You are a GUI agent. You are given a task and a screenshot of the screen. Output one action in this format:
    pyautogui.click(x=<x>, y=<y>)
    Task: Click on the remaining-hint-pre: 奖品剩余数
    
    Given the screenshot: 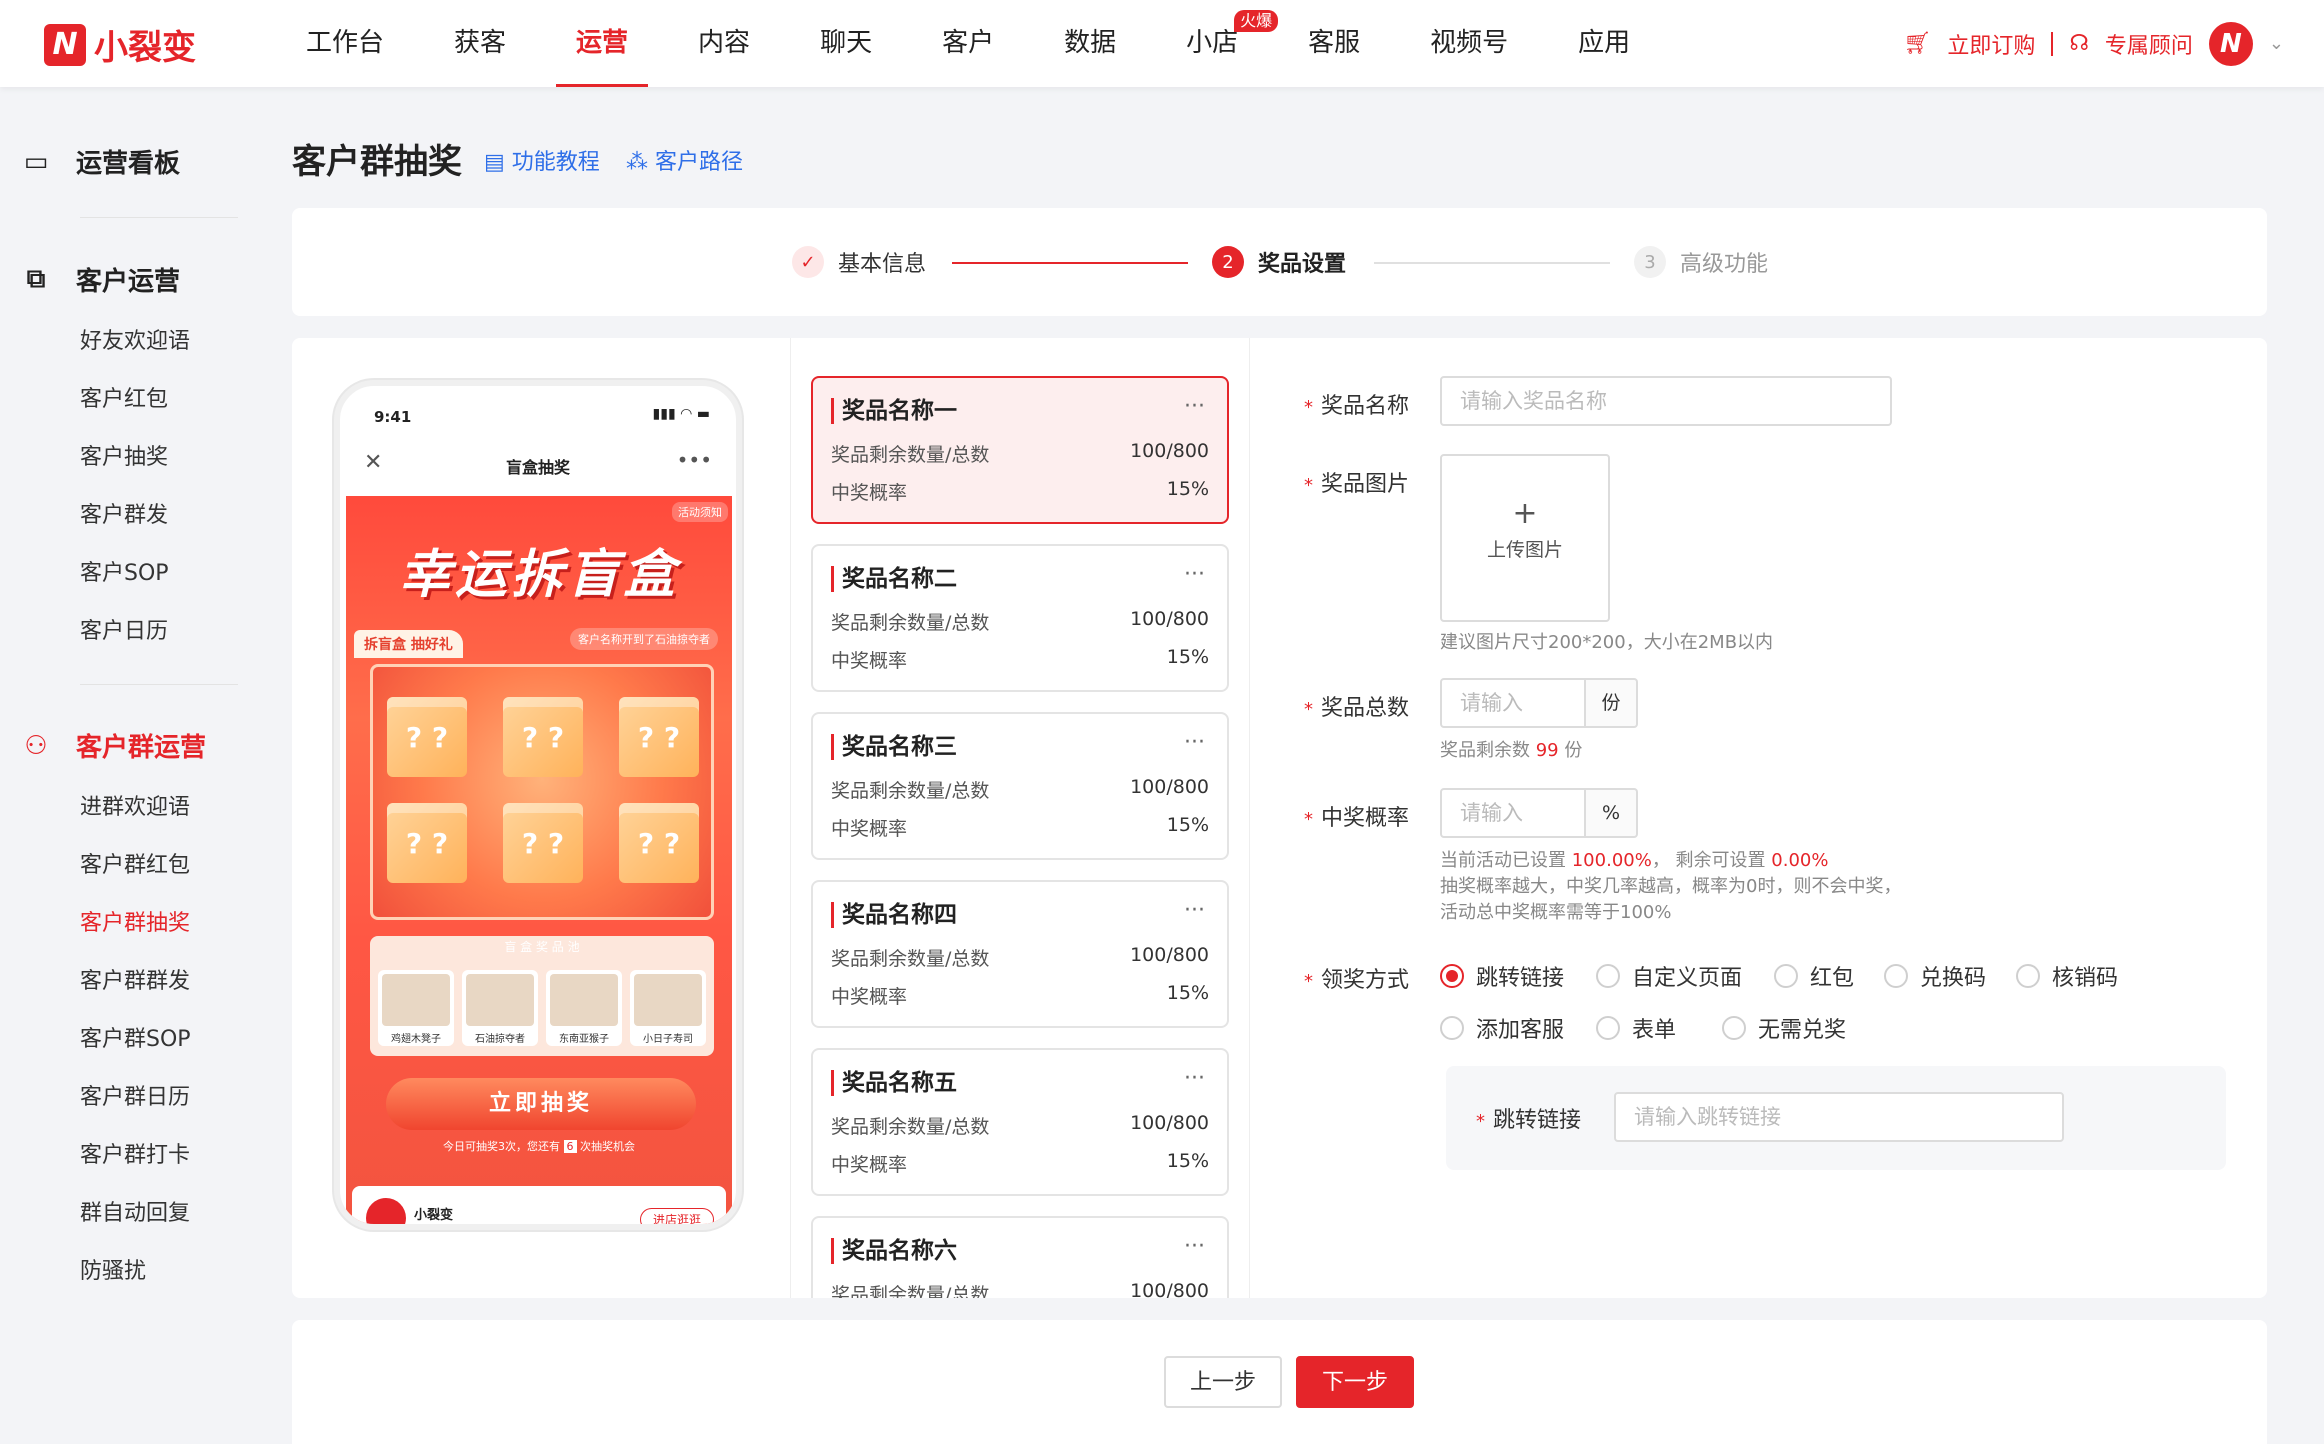 What is the action you would take?
    pyautogui.click(x=1485, y=750)
    